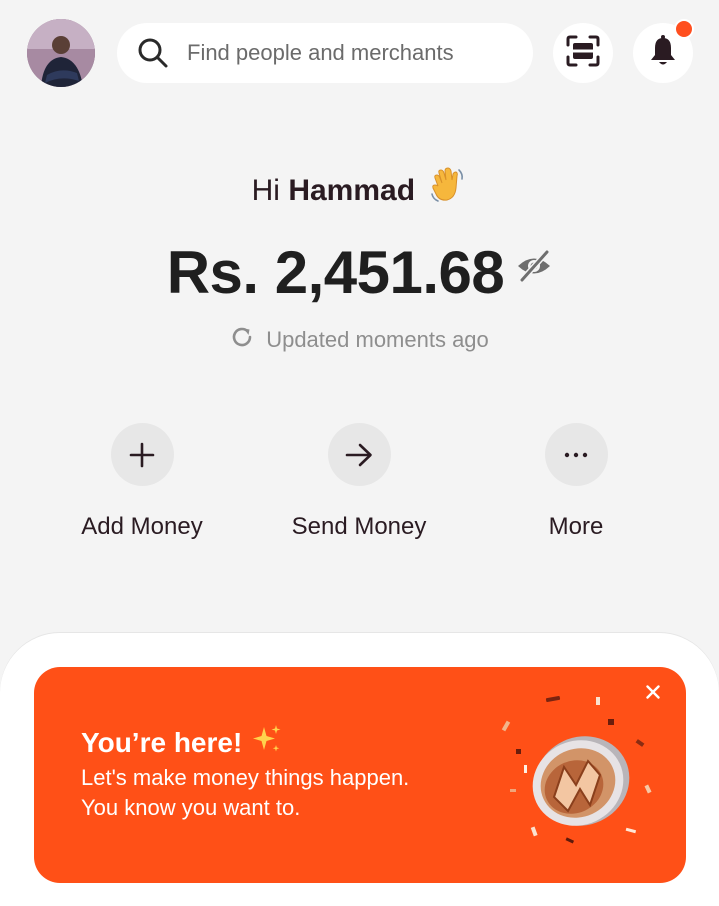  I want to click on search-bar, so click(325, 53).